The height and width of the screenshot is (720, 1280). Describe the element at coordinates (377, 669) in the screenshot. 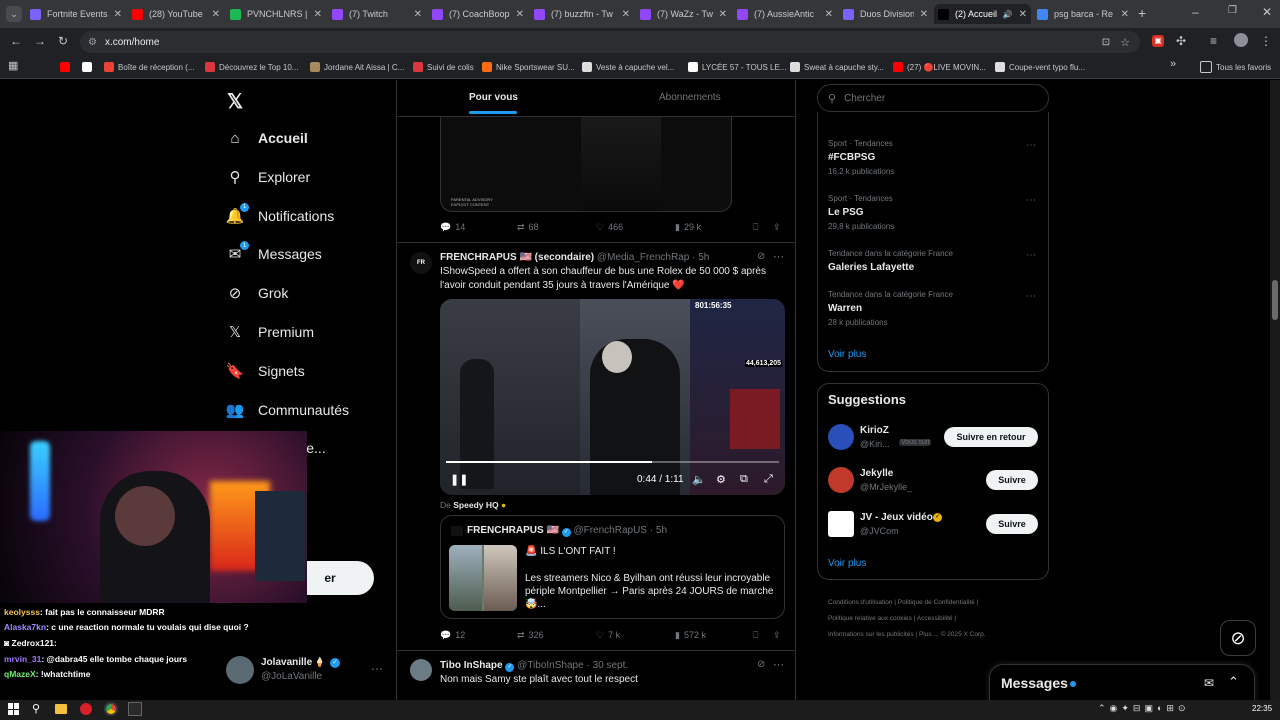

I see `account-more-icon: ⋯` at that location.